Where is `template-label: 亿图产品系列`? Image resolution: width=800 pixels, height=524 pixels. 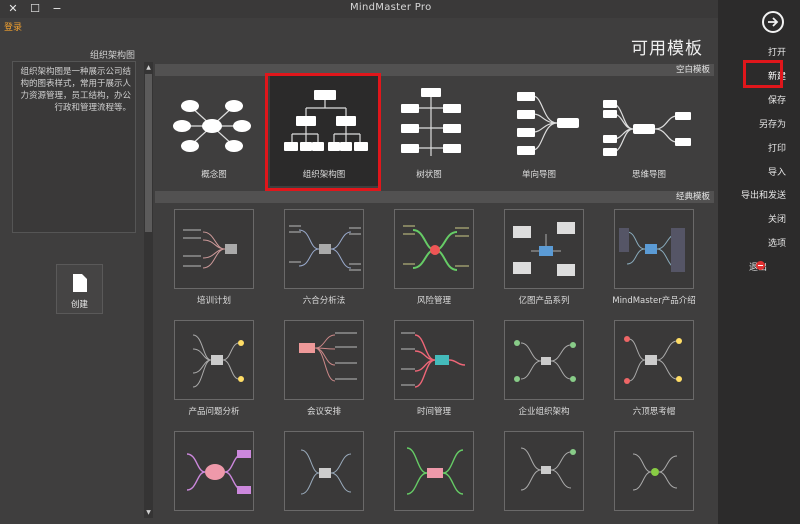 template-label: 亿图产品系列 is located at coordinates (544, 301).